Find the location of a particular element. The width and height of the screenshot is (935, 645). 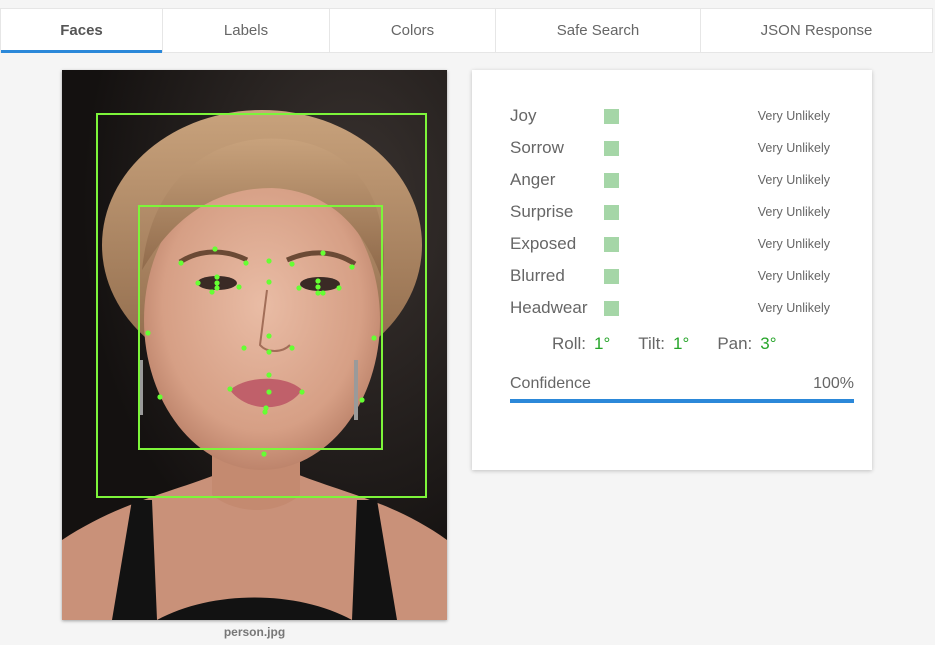

pan-angle: Pan: 3° is located at coordinates (746, 344).